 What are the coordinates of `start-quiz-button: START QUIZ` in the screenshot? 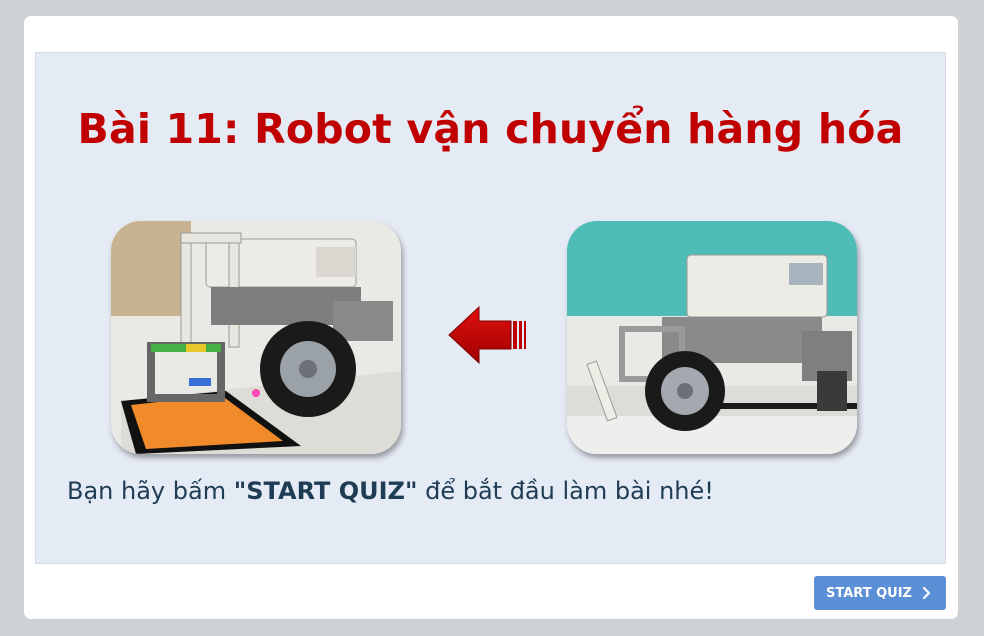 It's located at (880, 593).